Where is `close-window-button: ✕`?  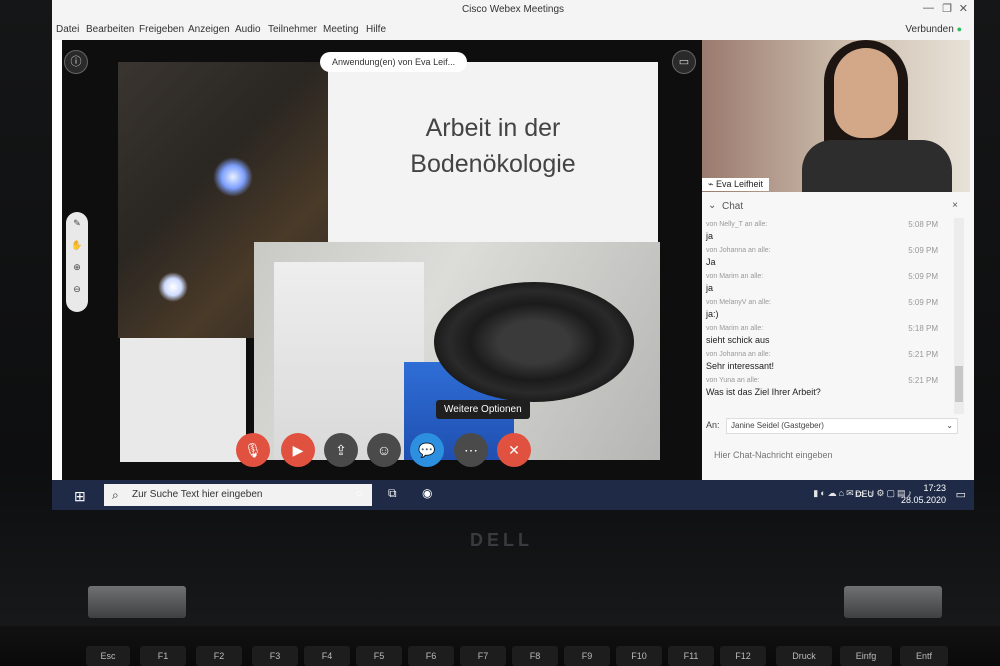
close-window-button: ✕ is located at coordinates (963, 8).